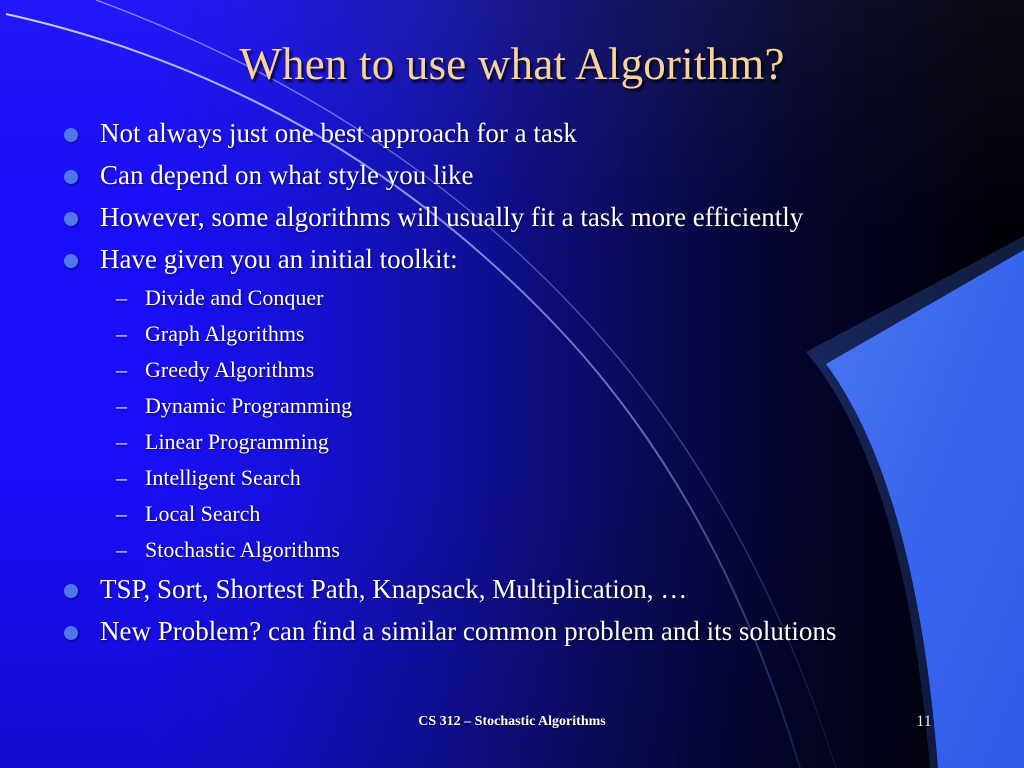  What do you see at coordinates (223, 477) in the screenshot?
I see `sub-list-item-label: Intelligent Search` at bounding box center [223, 477].